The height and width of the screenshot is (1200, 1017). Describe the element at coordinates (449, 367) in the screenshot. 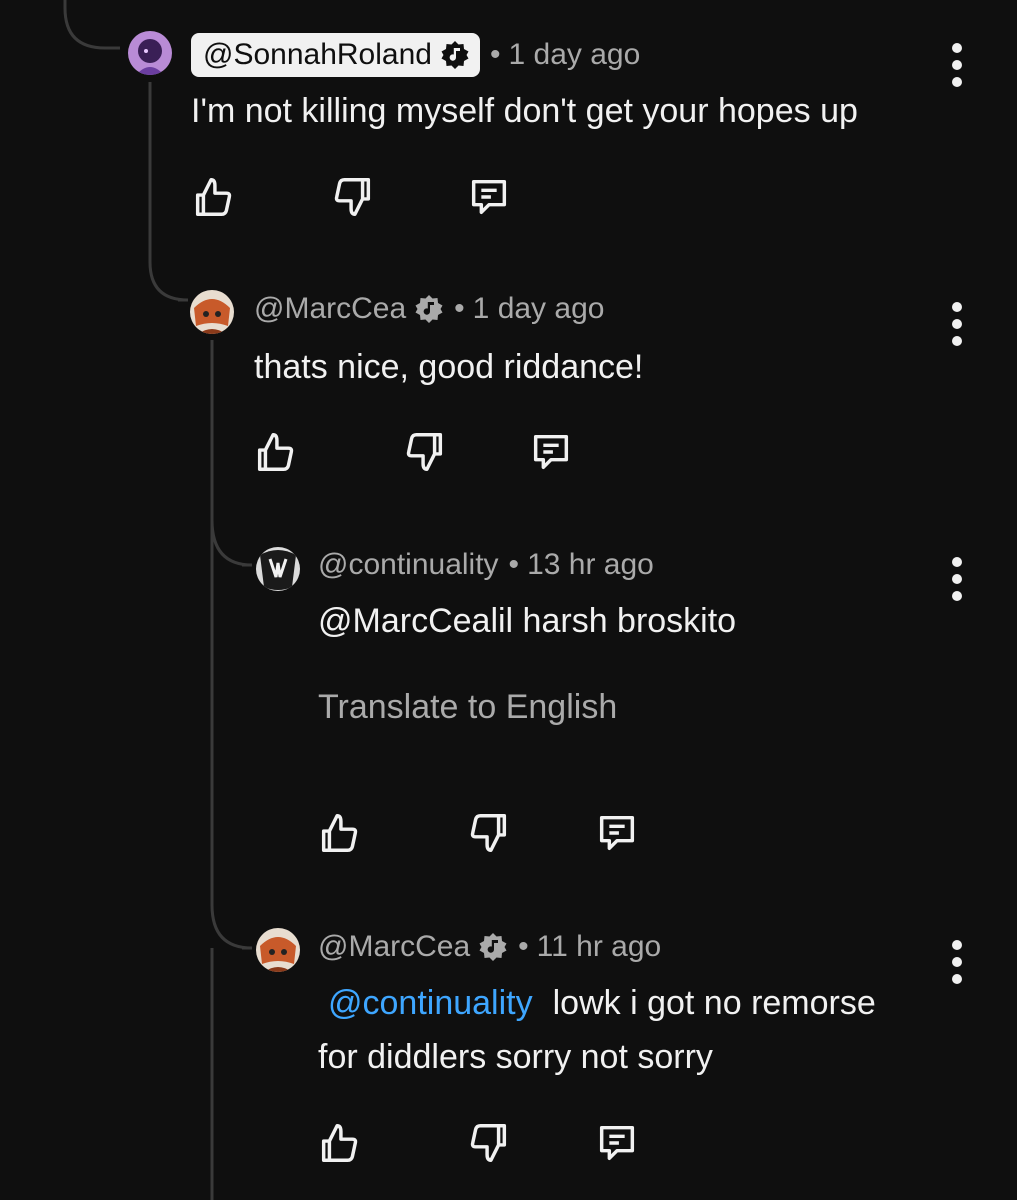

I see `comment-text: thats nice, good riddance!` at that location.